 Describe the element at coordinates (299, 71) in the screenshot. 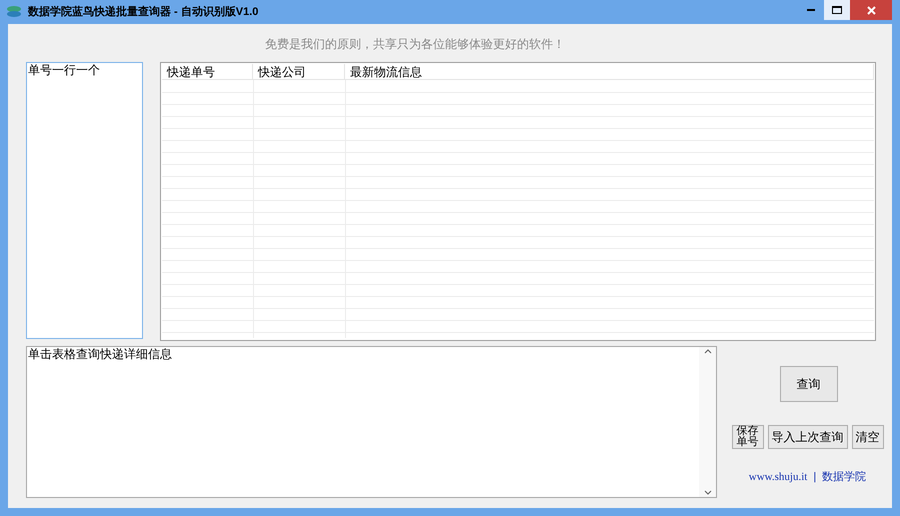

I see `column-header: 快递公司` at that location.